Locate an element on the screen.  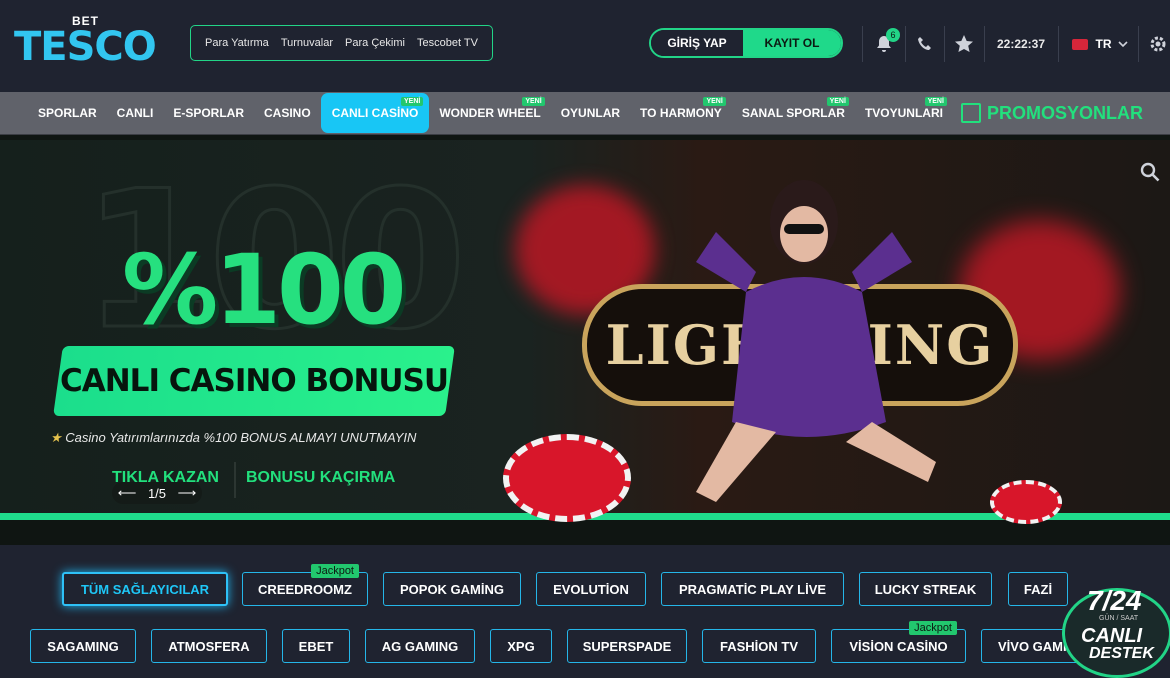
provider-xpg: XPG is located at coordinates (521, 646).